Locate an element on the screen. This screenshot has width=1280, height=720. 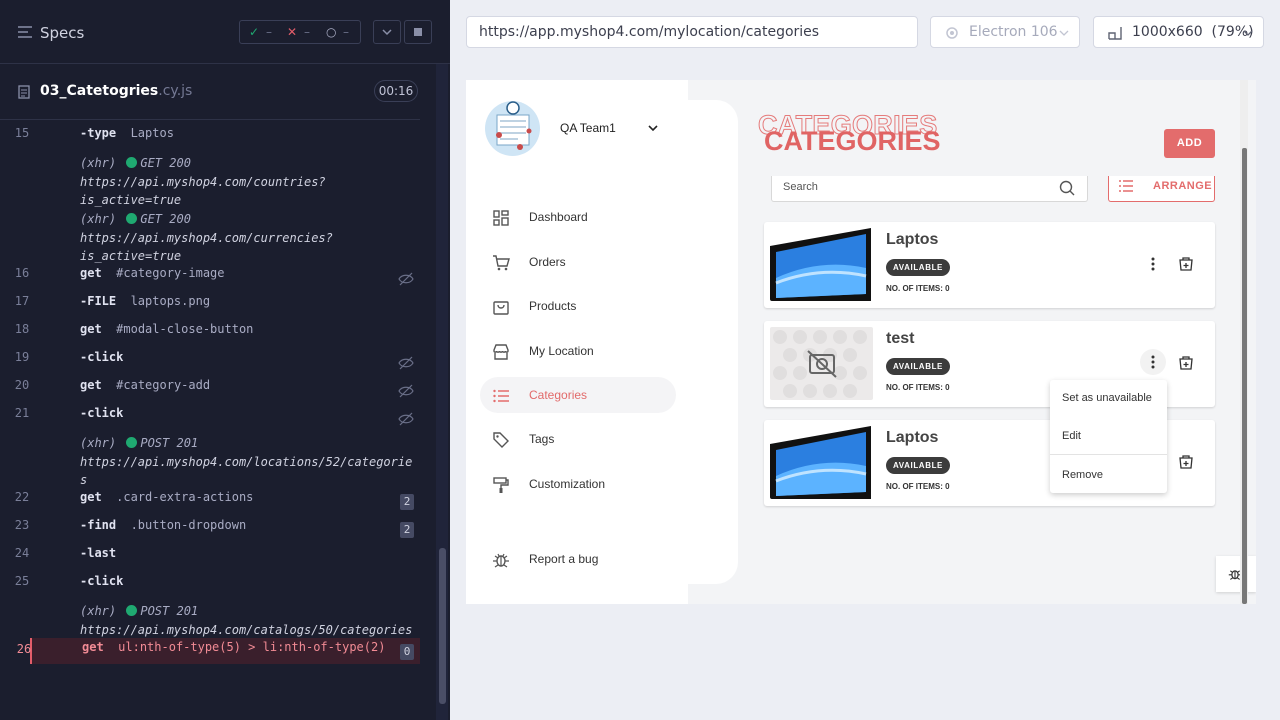
search-input: Search is located at coordinates (929, 189).